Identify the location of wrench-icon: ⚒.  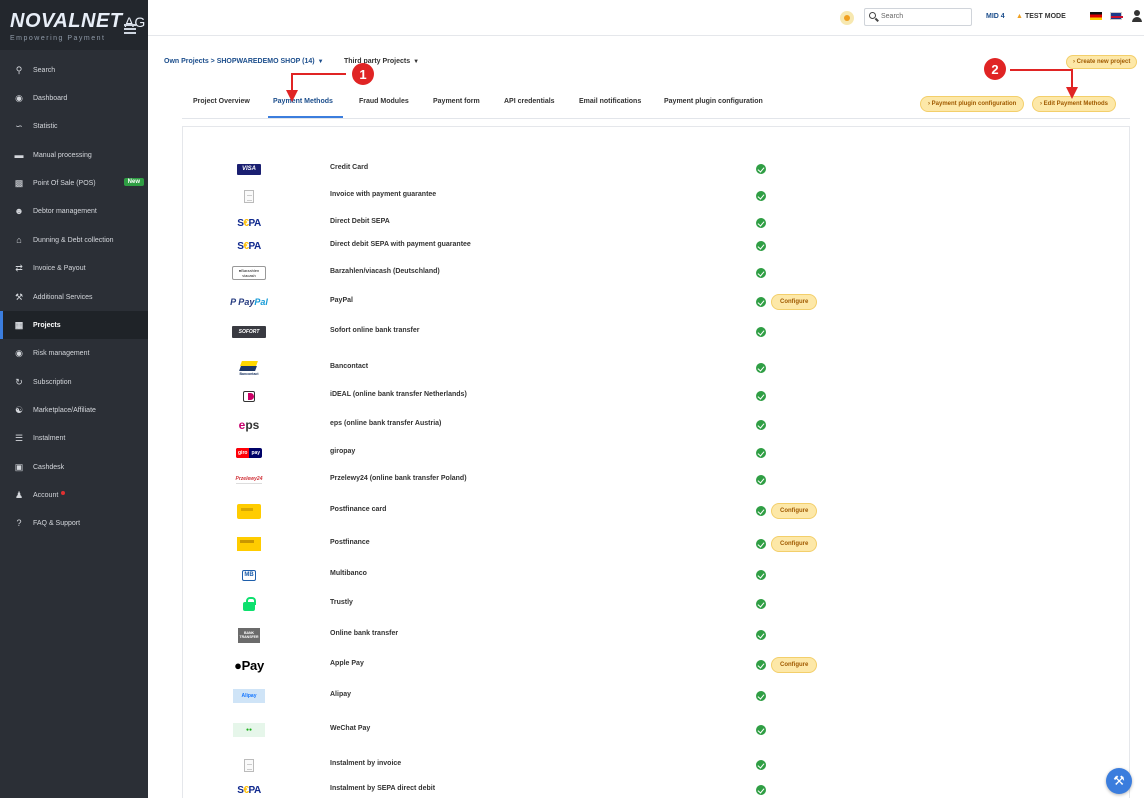
(1119, 780).